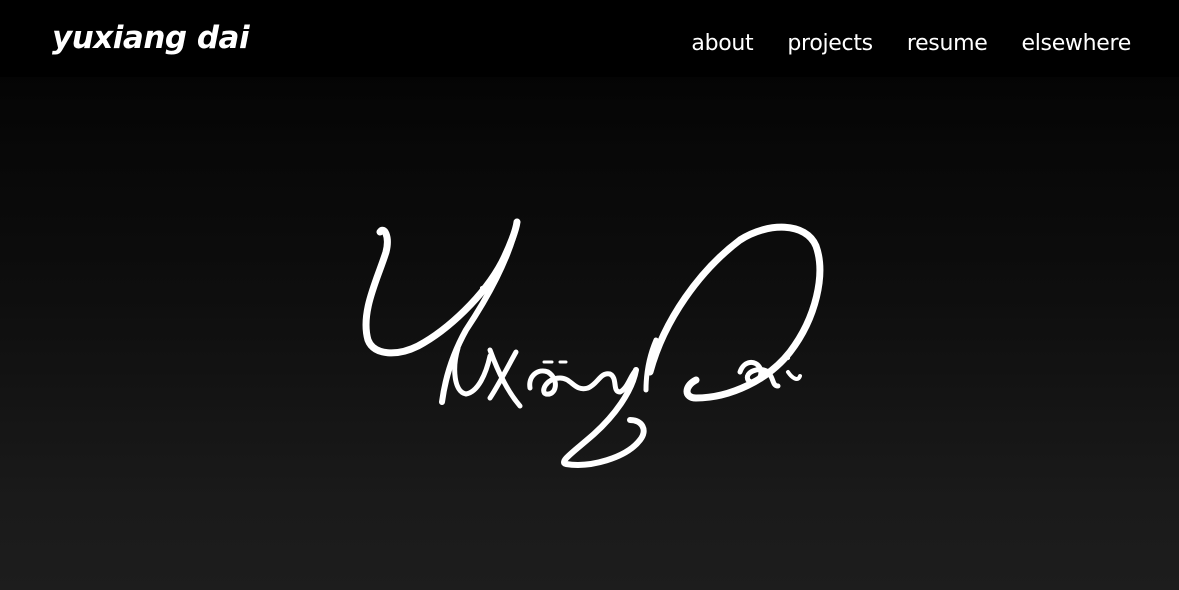 The width and height of the screenshot is (1179, 590). What do you see at coordinates (830, 43) in the screenshot?
I see `nav-projects-link: projects` at bounding box center [830, 43].